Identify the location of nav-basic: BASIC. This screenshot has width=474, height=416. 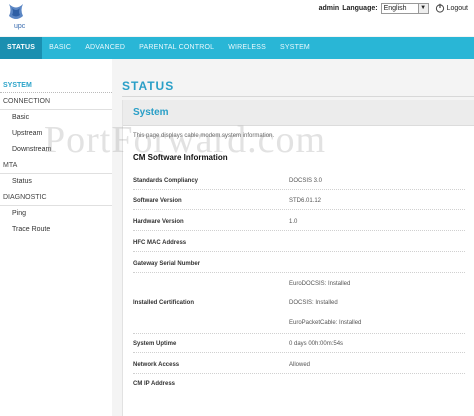
(60, 48).